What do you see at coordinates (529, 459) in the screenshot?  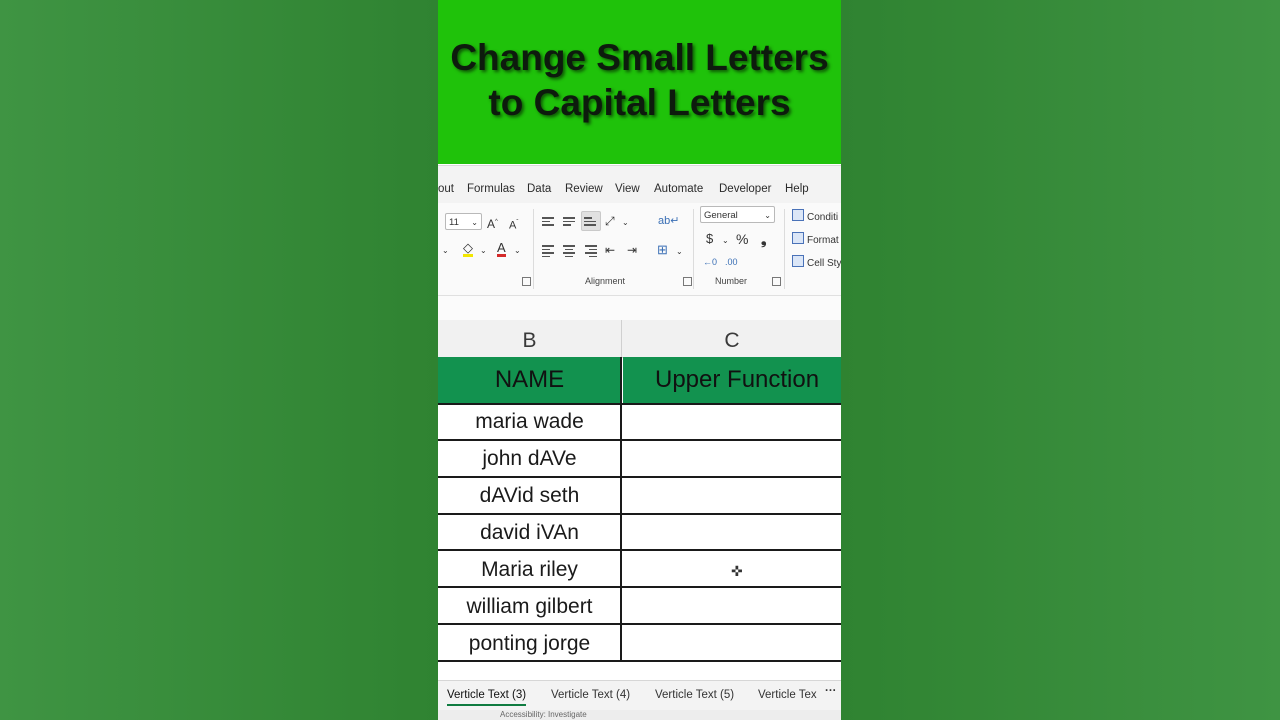 I see `name-cell: john dAVe` at bounding box center [529, 459].